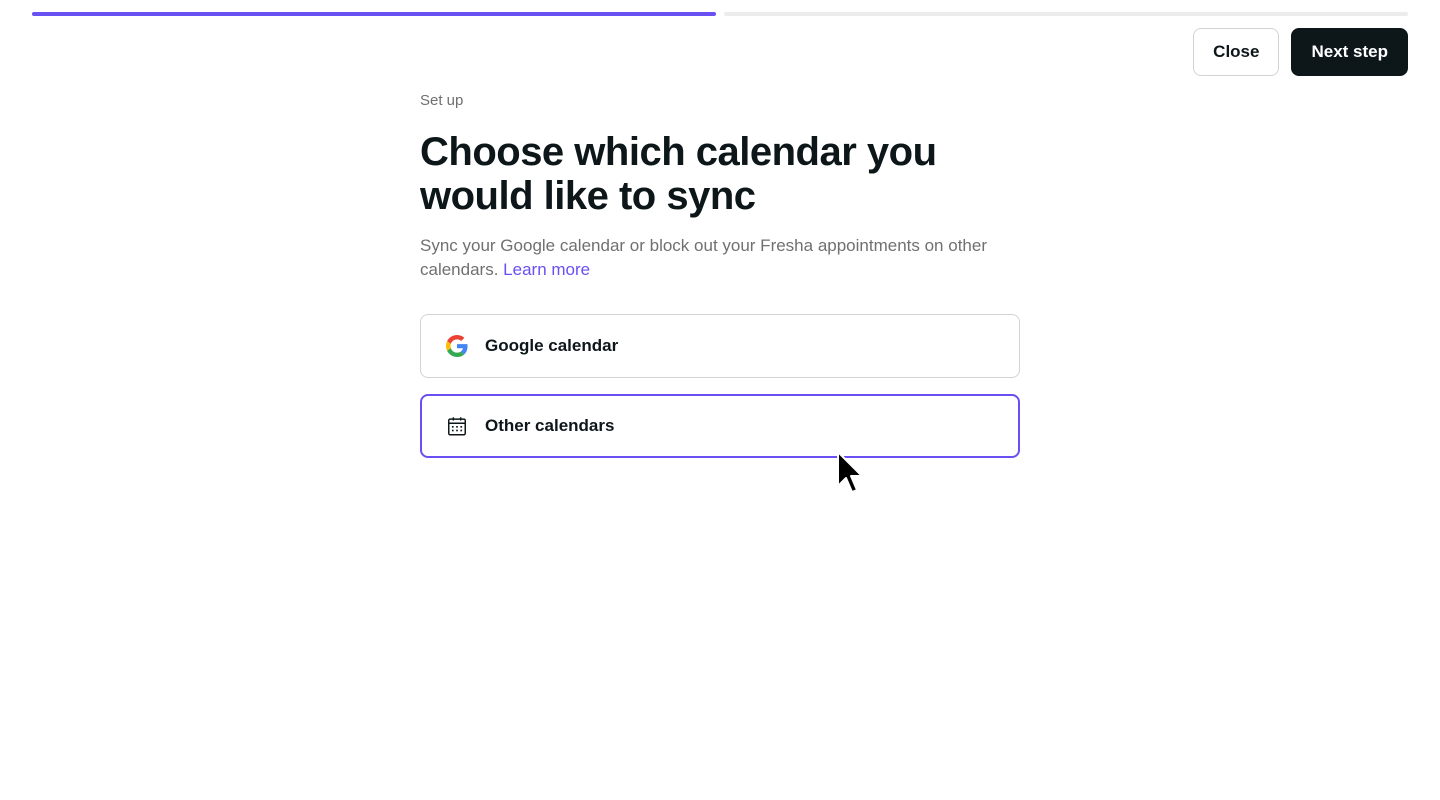 This screenshot has height=800, width=1440. I want to click on option-label: Other calendars, so click(550, 425).